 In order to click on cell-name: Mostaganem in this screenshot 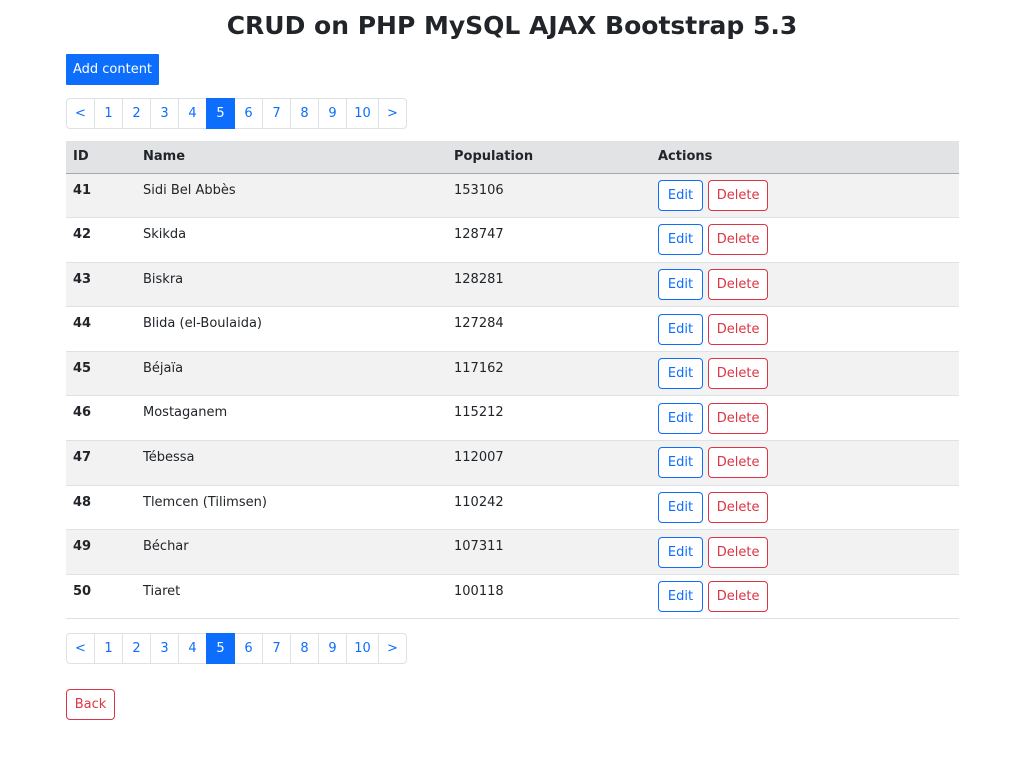, I will do `click(291, 418)`.